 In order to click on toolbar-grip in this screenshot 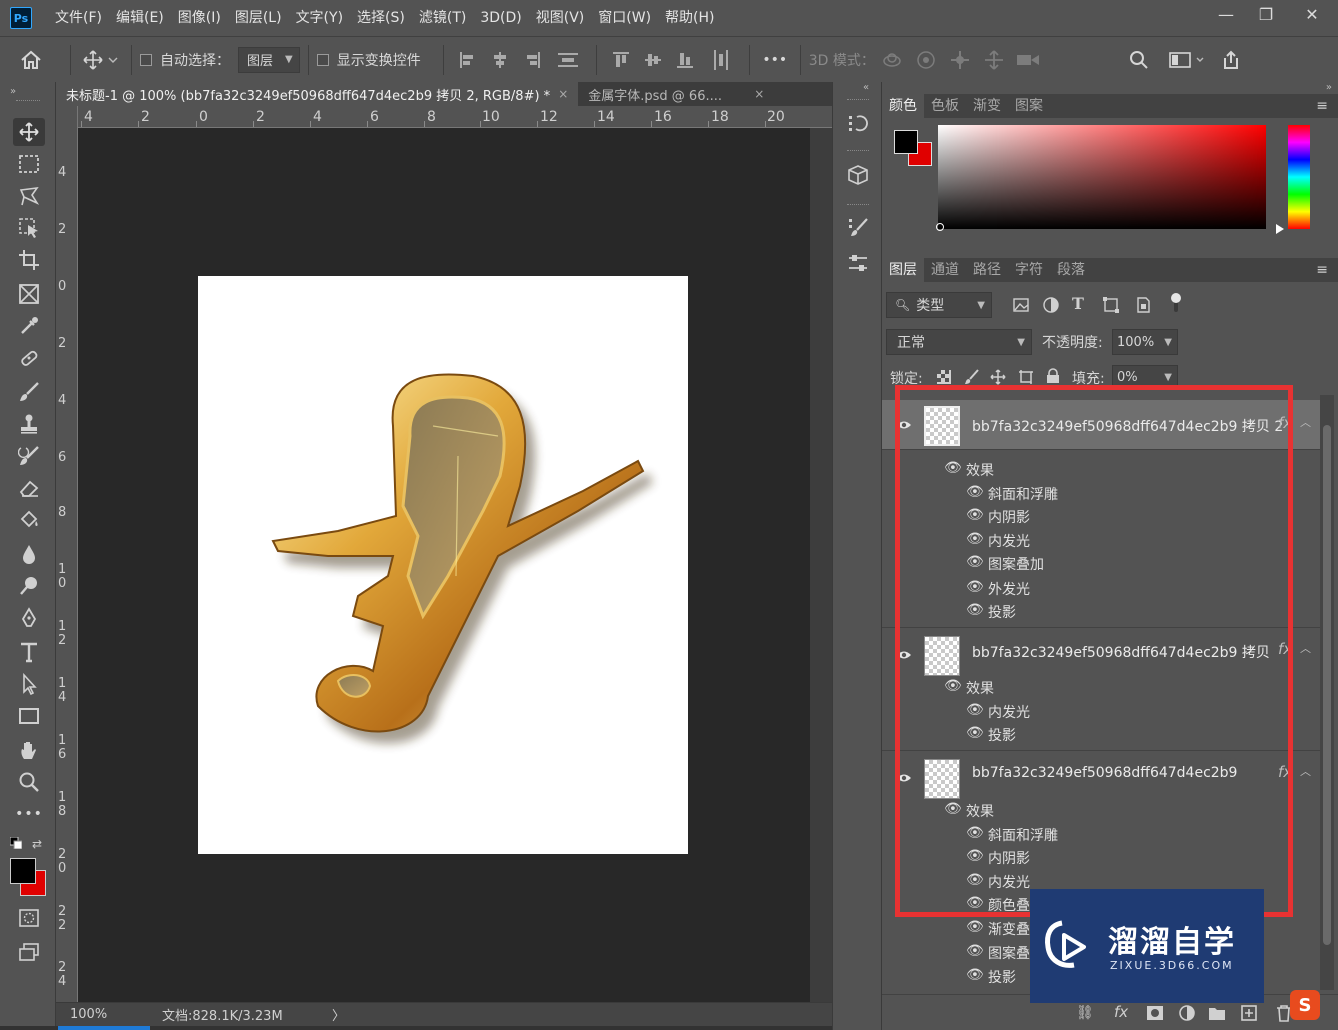, I will do `click(28, 100)`.